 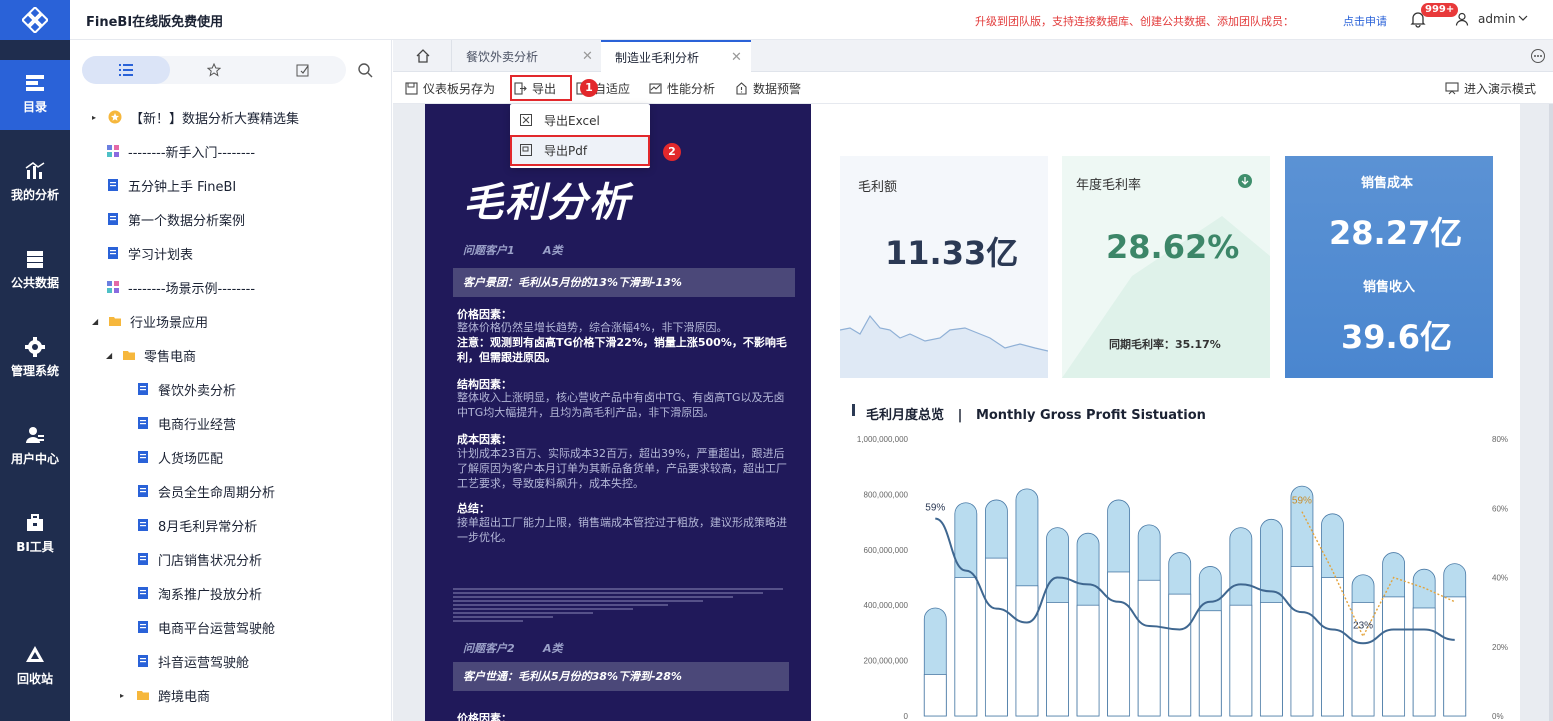 What do you see at coordinates (113, 287) in the screenshot?
I see `group-icon` at bounding box center [113, 287].